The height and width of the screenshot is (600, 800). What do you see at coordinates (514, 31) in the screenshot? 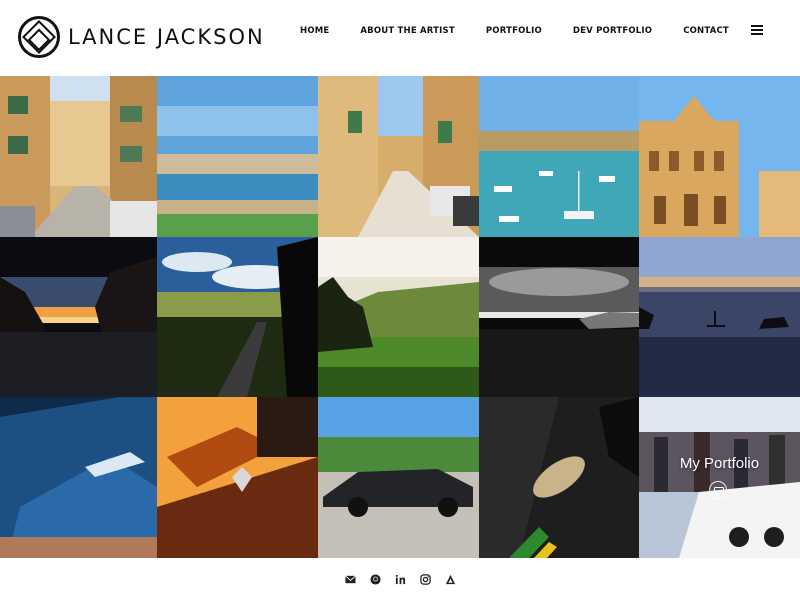
I see `nav-portfolio: PORTFOLIO` at bounding box center [514, 31].